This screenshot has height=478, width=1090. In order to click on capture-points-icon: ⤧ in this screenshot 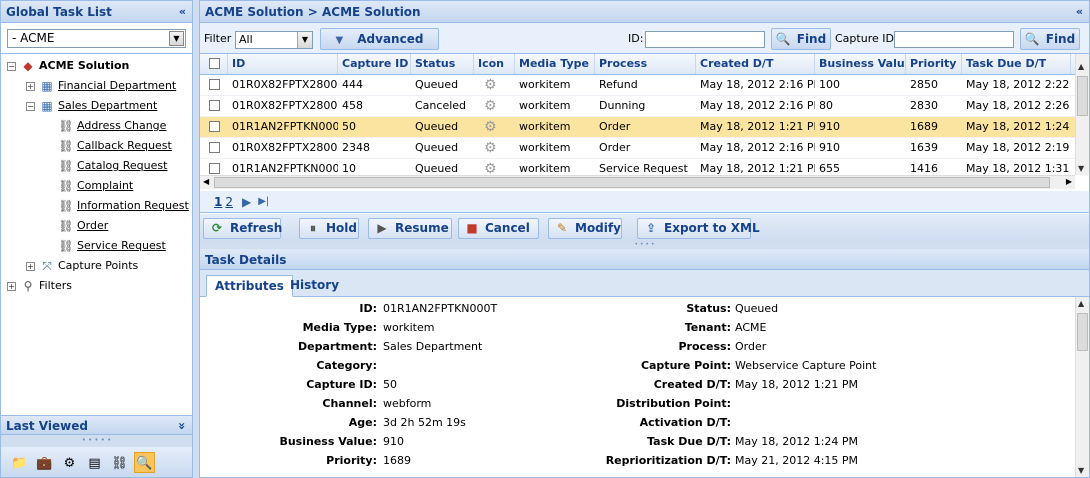, I will do `click(47, 266)`.